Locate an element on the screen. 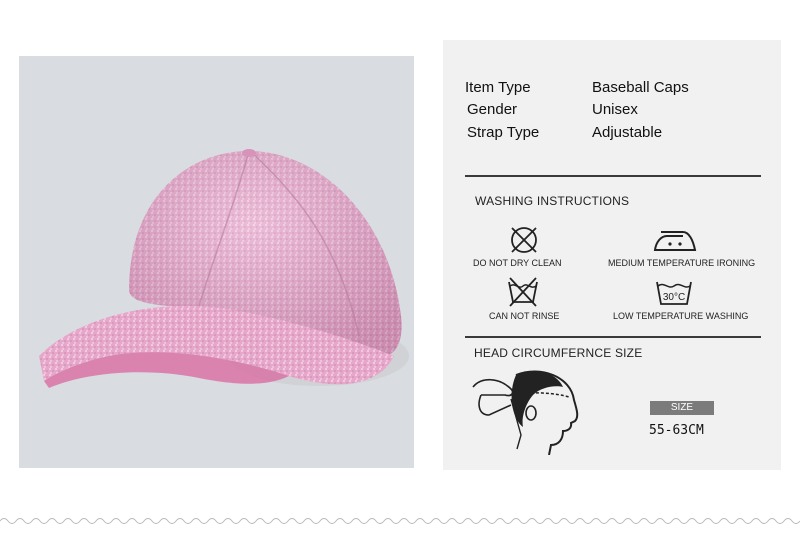 The width and height of the screenshot is (800, 536). size-badge: SIZE is located at coordinates (682, 408).